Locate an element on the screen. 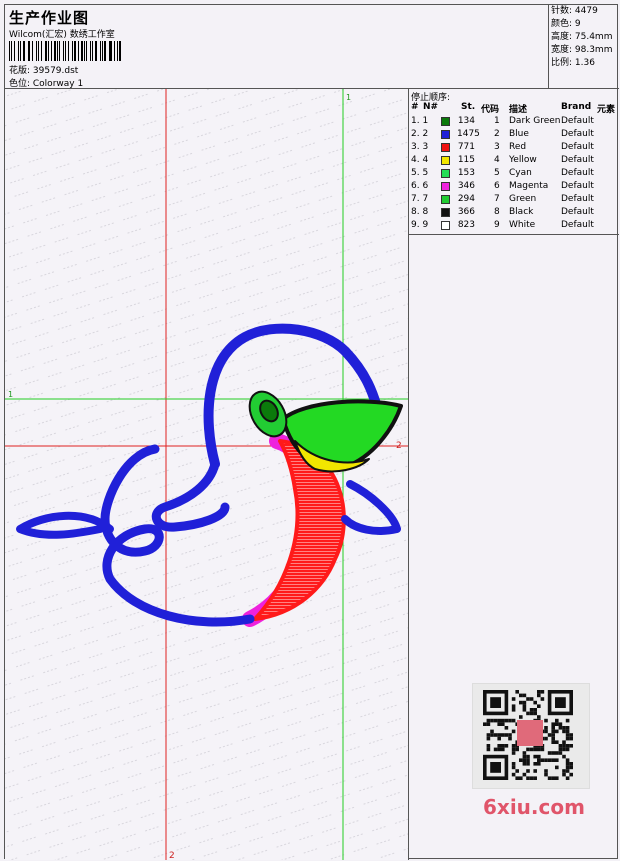 The width and height of the screenshot is (620, 861). row-code: 1 is located at coordinates (497, 121).